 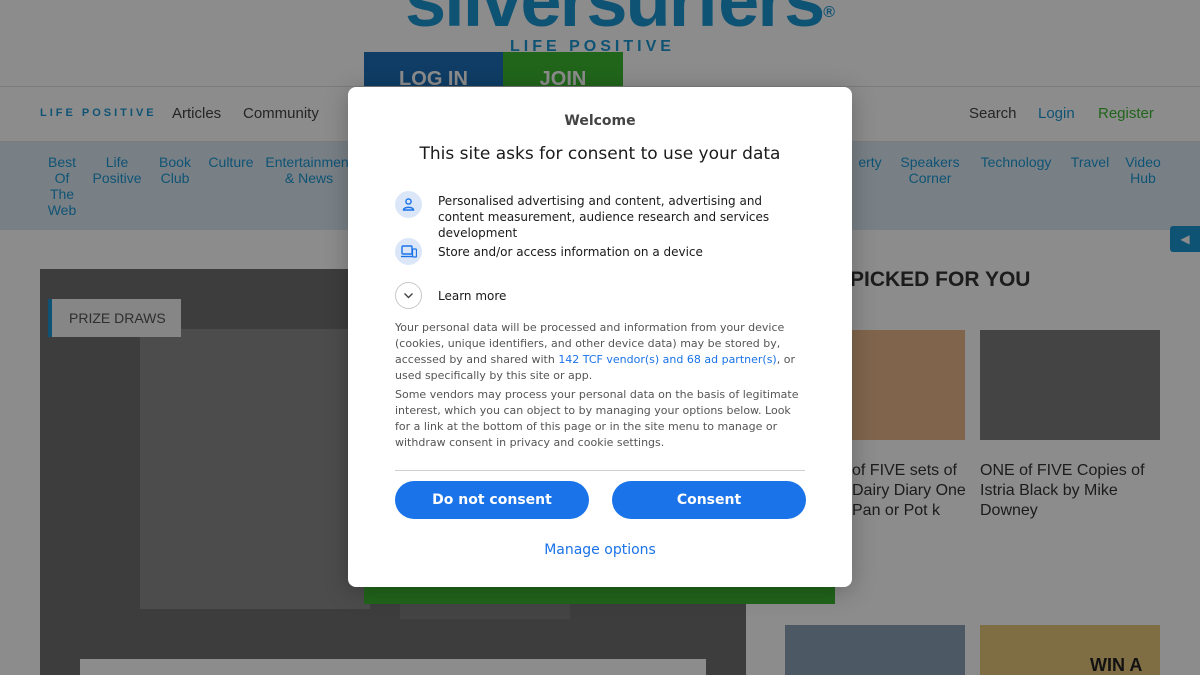 I want to click on chevron-down-icon, so click(x=408, y=295).